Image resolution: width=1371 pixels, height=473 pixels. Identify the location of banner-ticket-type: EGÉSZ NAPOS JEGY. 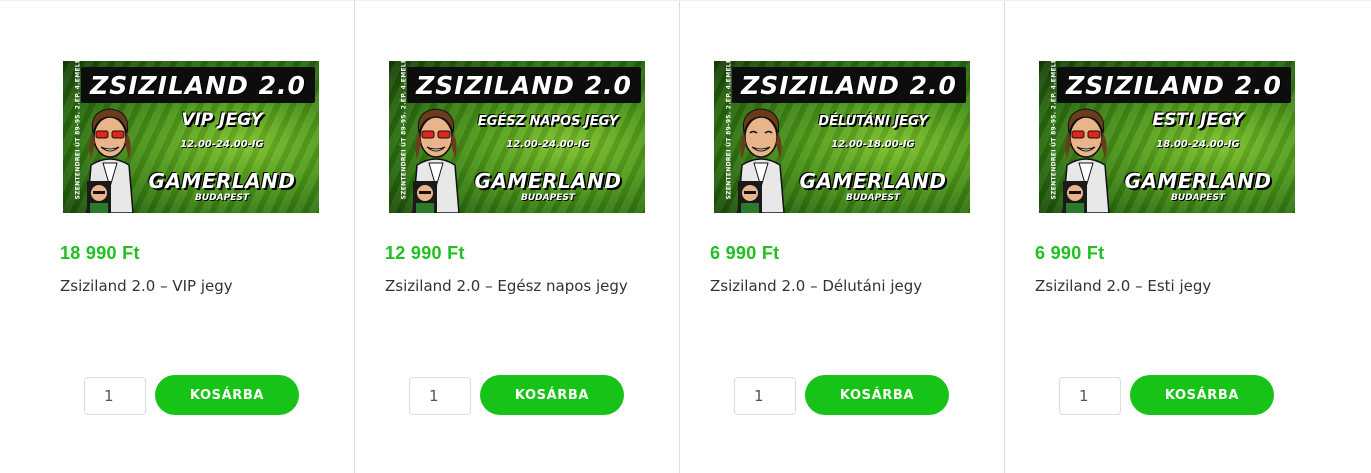
(548, 121).